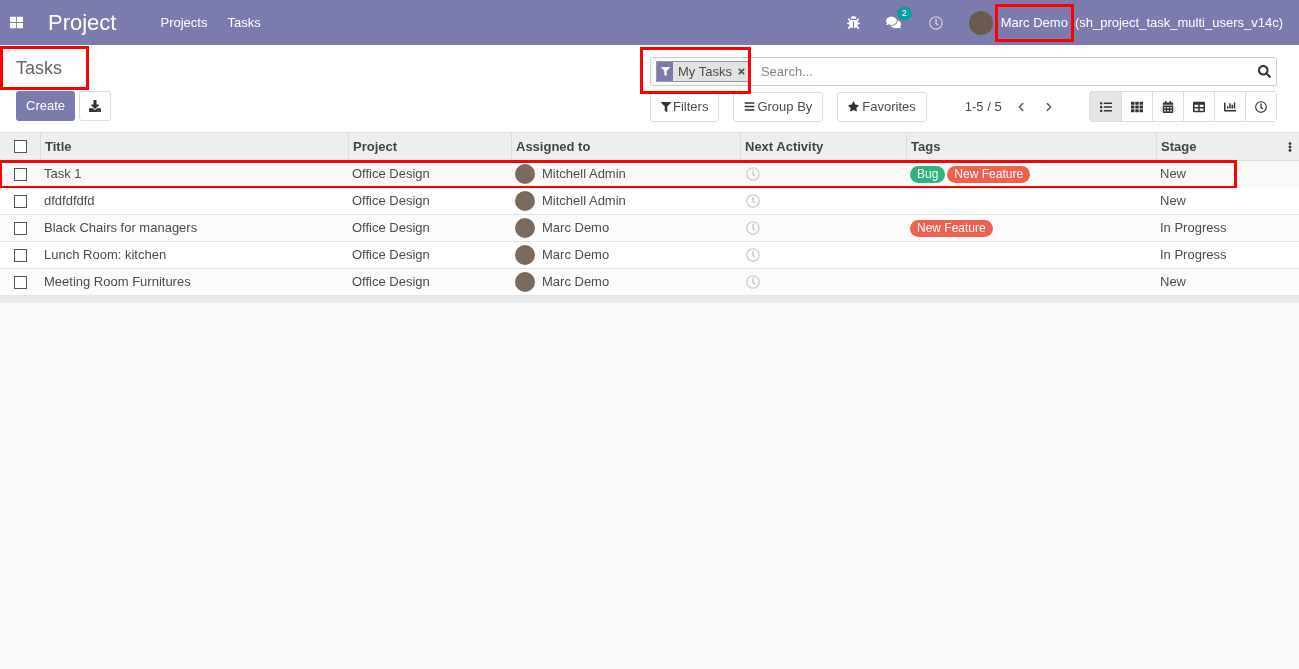 The height and width of the screenshot is (669, 1299). I want to click on calendar-icon, so click(1168, 106).